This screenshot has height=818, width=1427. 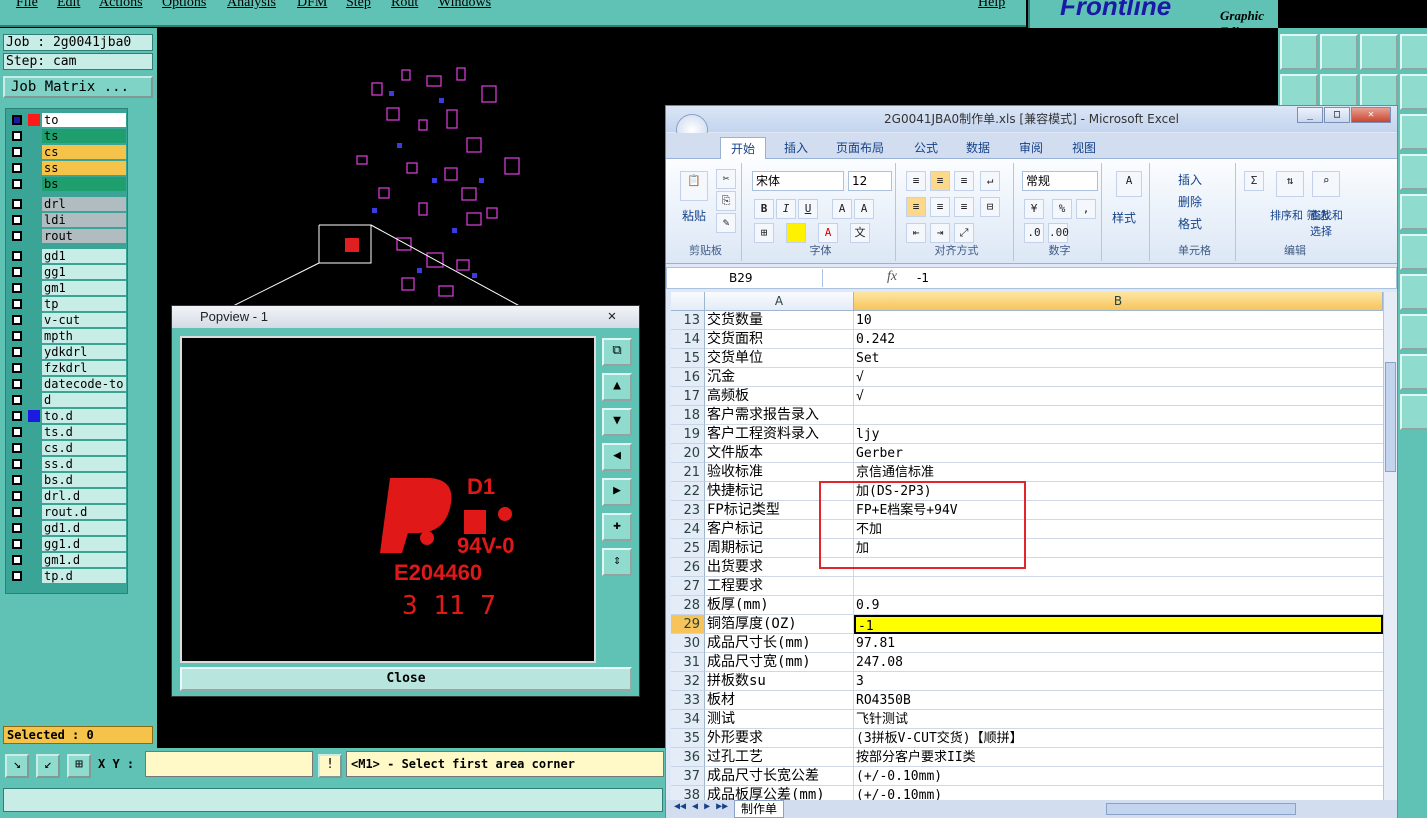 What do you see at coordinates (1118, 662) in the screenshot?
I see `cell-b: 247.08` at bounding box center [1118, 662].